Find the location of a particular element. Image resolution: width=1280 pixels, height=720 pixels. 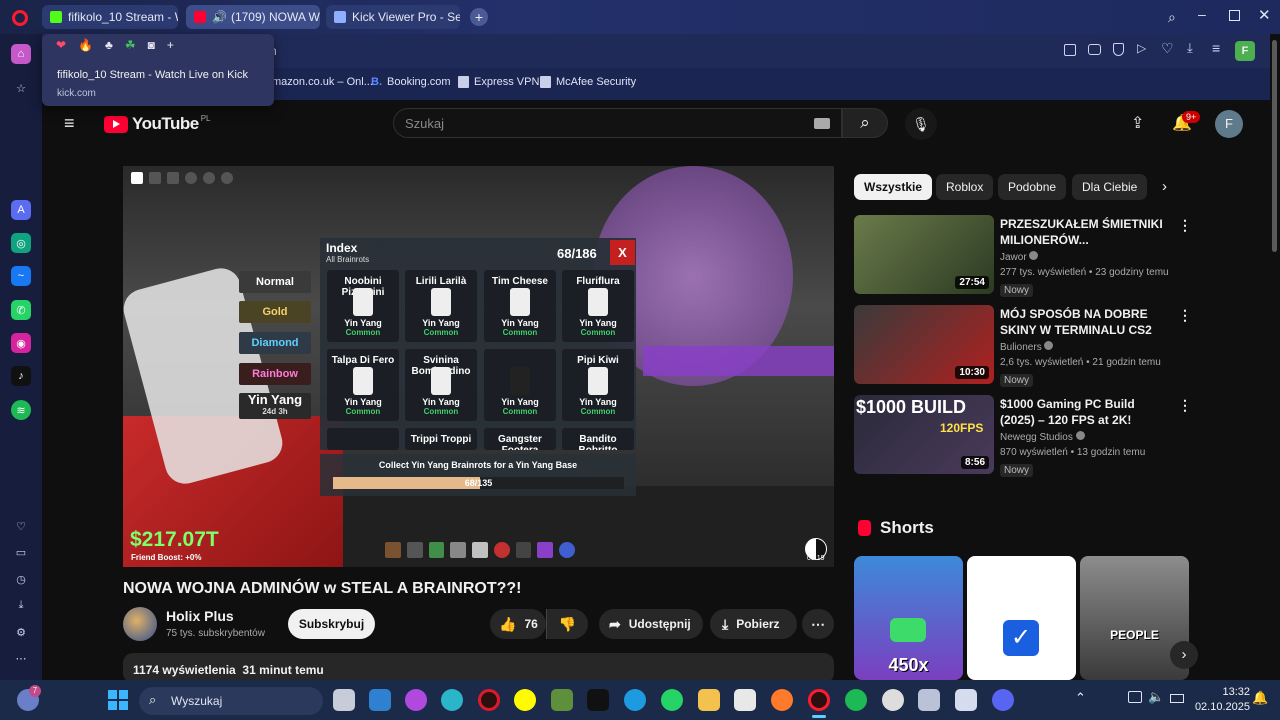

index-close-button: X is located at coordinates (622, 252).